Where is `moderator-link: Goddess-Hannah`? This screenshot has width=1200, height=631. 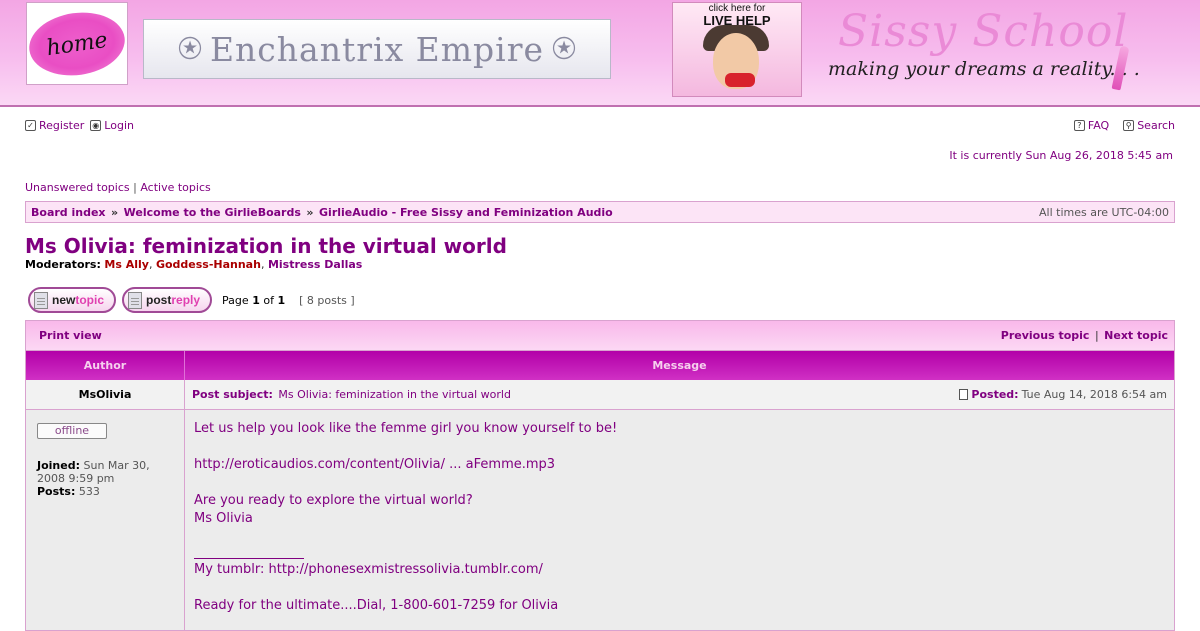 moderator-link: Goddess-Hannah is located at coordinates (208, 264).